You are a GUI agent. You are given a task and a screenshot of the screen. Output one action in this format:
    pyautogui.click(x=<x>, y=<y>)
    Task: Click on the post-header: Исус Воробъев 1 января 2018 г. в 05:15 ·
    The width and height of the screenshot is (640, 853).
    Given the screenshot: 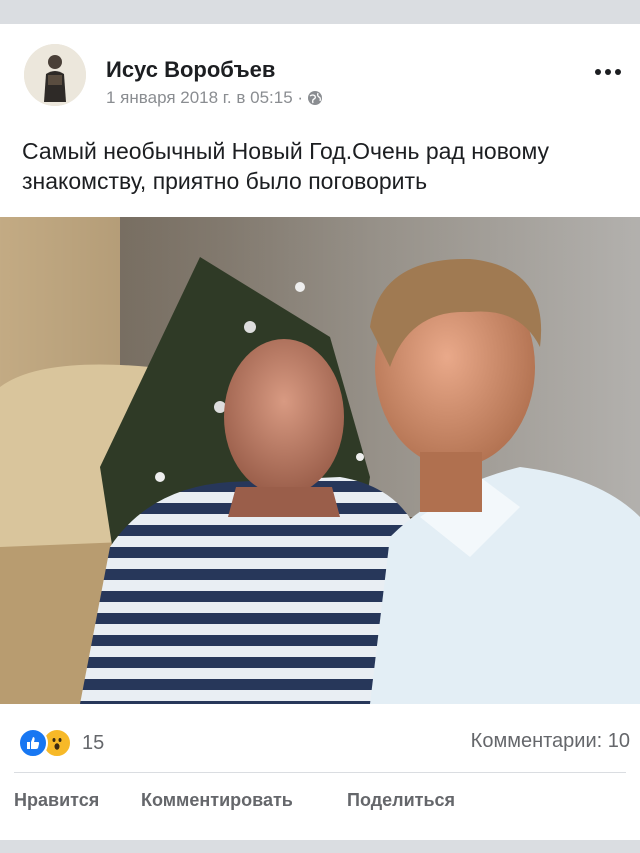 What is the action you would take?
    pyautogui.click(x=320, y=71)
    